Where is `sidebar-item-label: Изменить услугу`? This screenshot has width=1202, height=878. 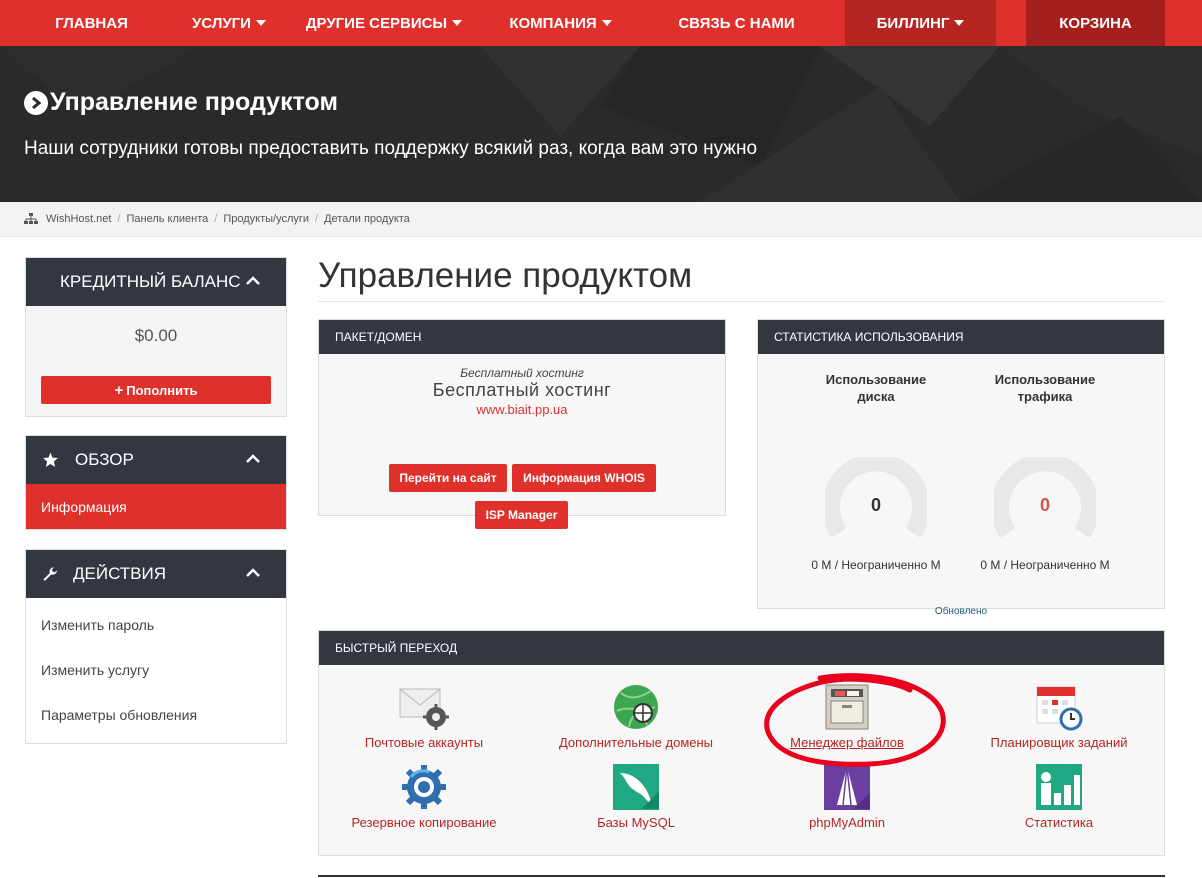 sidebar-item-label: Изменить услугу is located at coordinates (95, 669).